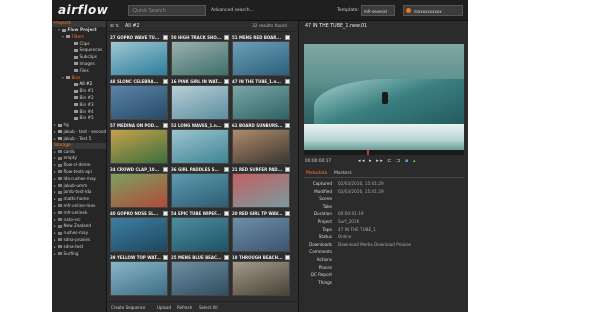  I want to click on project-tree-item: Bin #2, so click(79, 98).